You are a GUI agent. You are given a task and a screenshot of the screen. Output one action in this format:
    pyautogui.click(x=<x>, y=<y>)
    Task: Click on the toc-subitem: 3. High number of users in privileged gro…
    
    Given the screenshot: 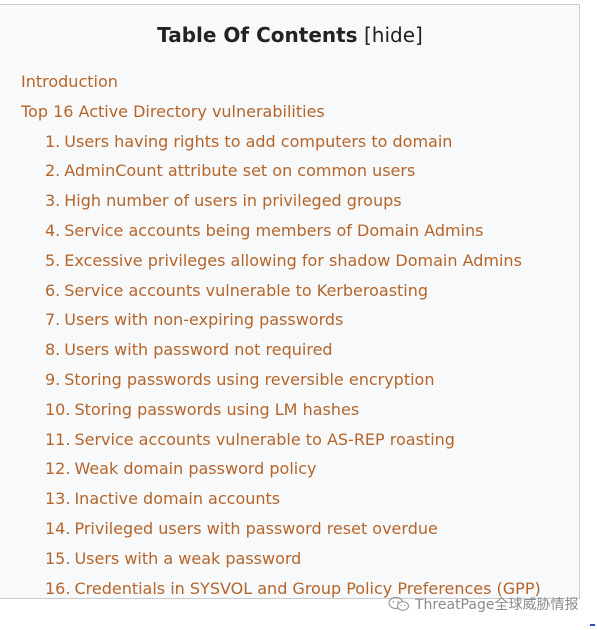 What is the action you would take?
    pyautogui.click(x=281, y=205)
    